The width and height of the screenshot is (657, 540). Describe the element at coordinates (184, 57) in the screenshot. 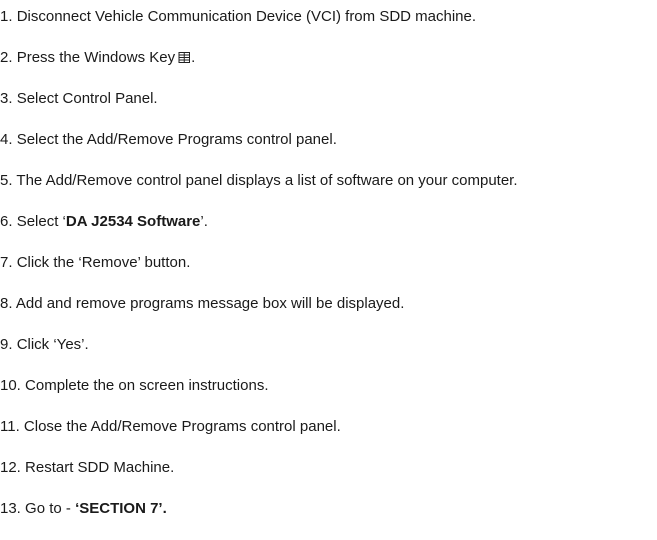

I see `windows-key-icon` at that location.